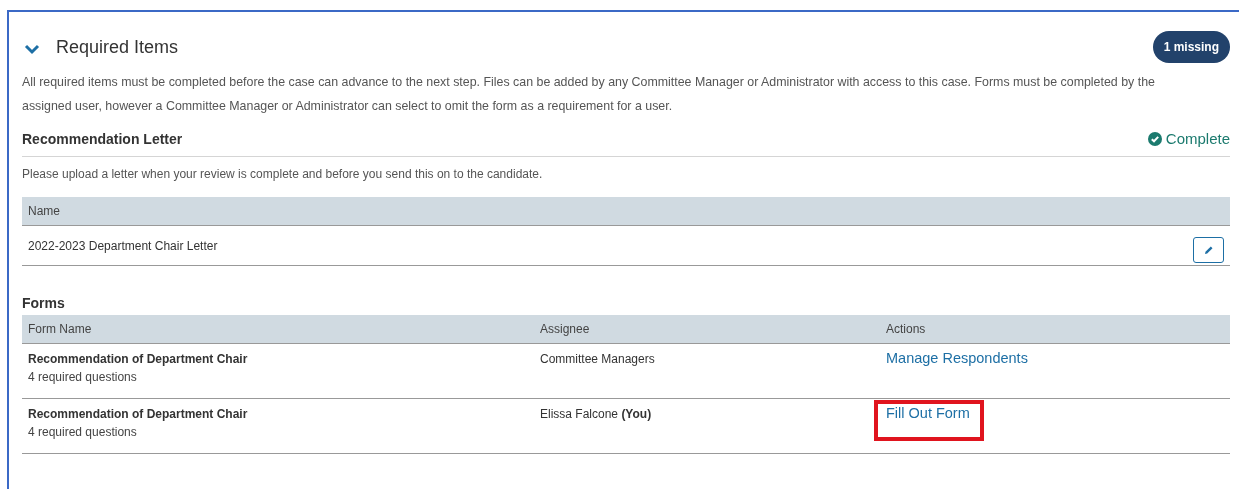  What do you see at coordinates (283, 174) in the screenshot?
I see `instructions-text: Please upload a letter when your review is complete and before you send this on to the candidate.` at bounding box center [283, 174].